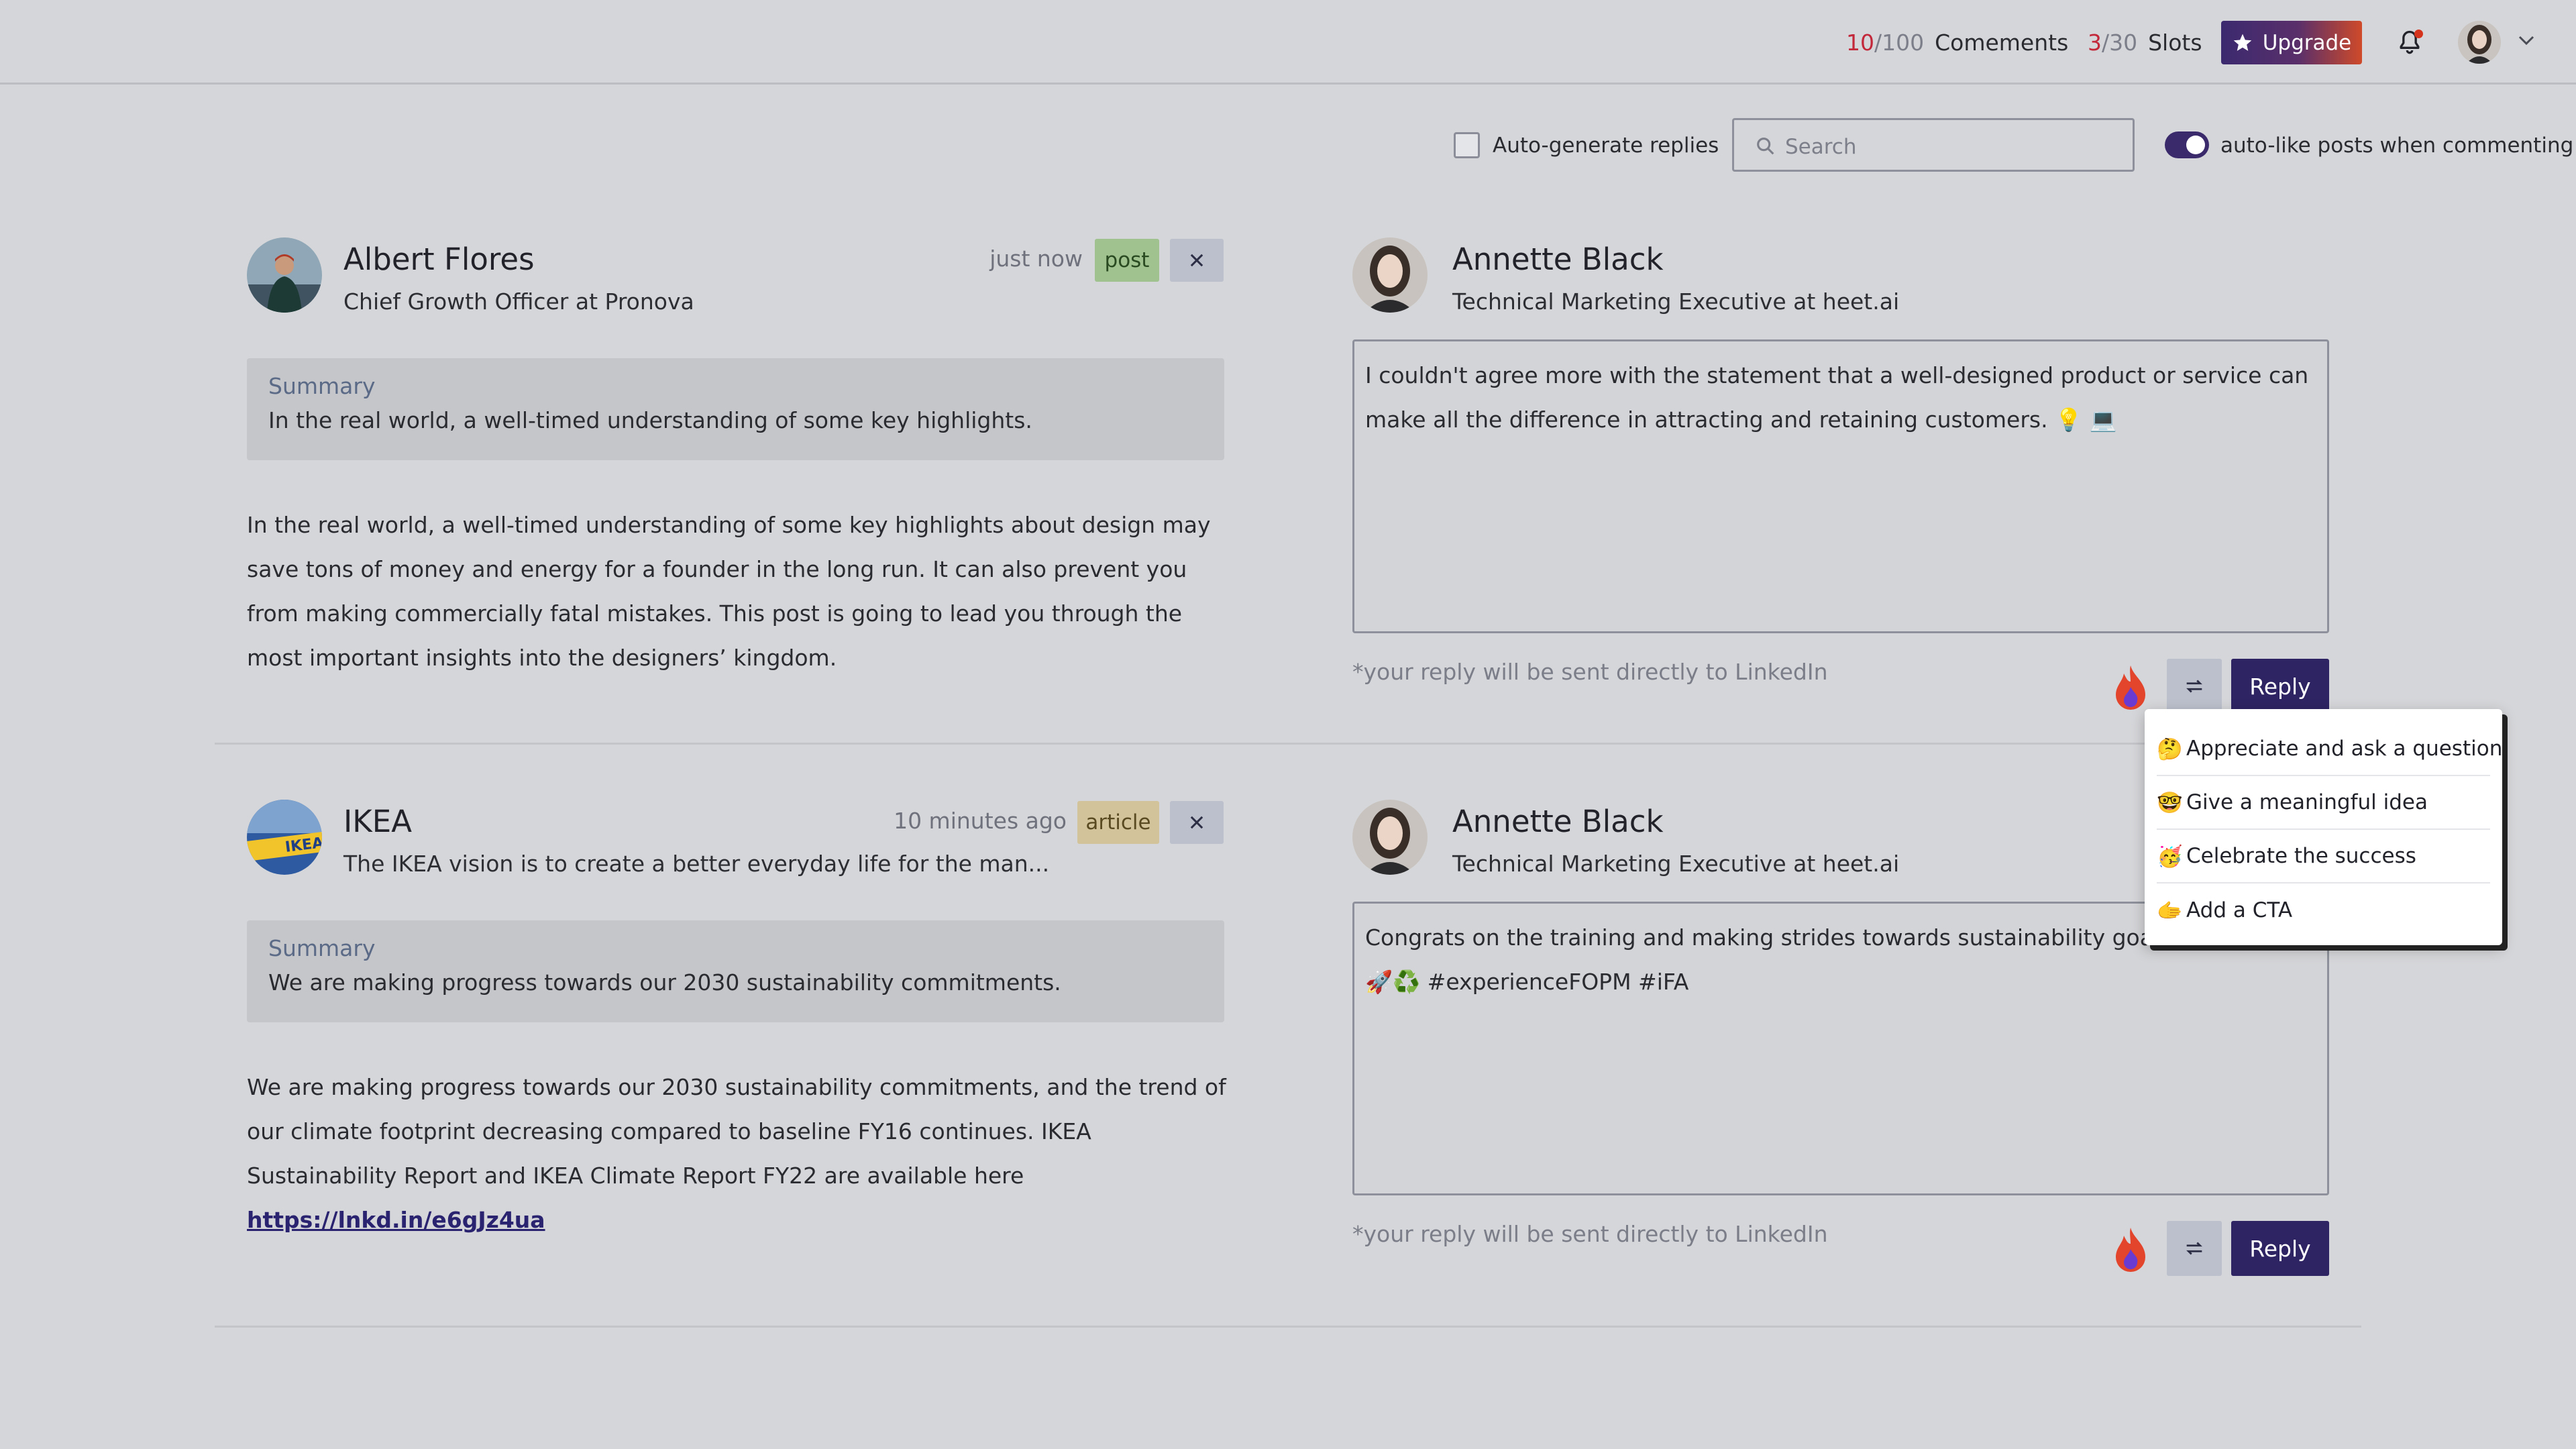 The image size is (2576, 1449). I want to click on auto-generate-label: Auto-generate replies, so click(1606, 145).